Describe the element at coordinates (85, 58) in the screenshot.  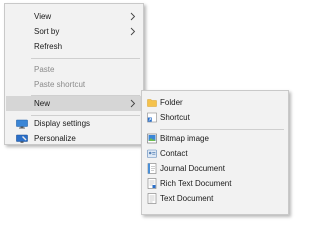
I see `menu-separator` at that location.